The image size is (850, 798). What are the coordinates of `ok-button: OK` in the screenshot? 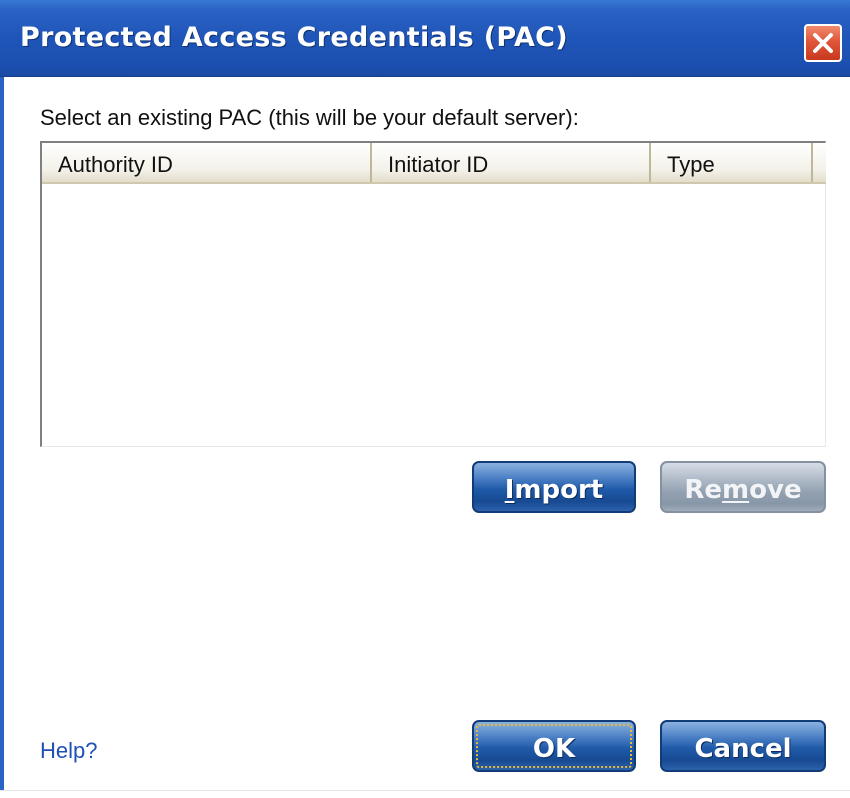 It's located at (554, 746).